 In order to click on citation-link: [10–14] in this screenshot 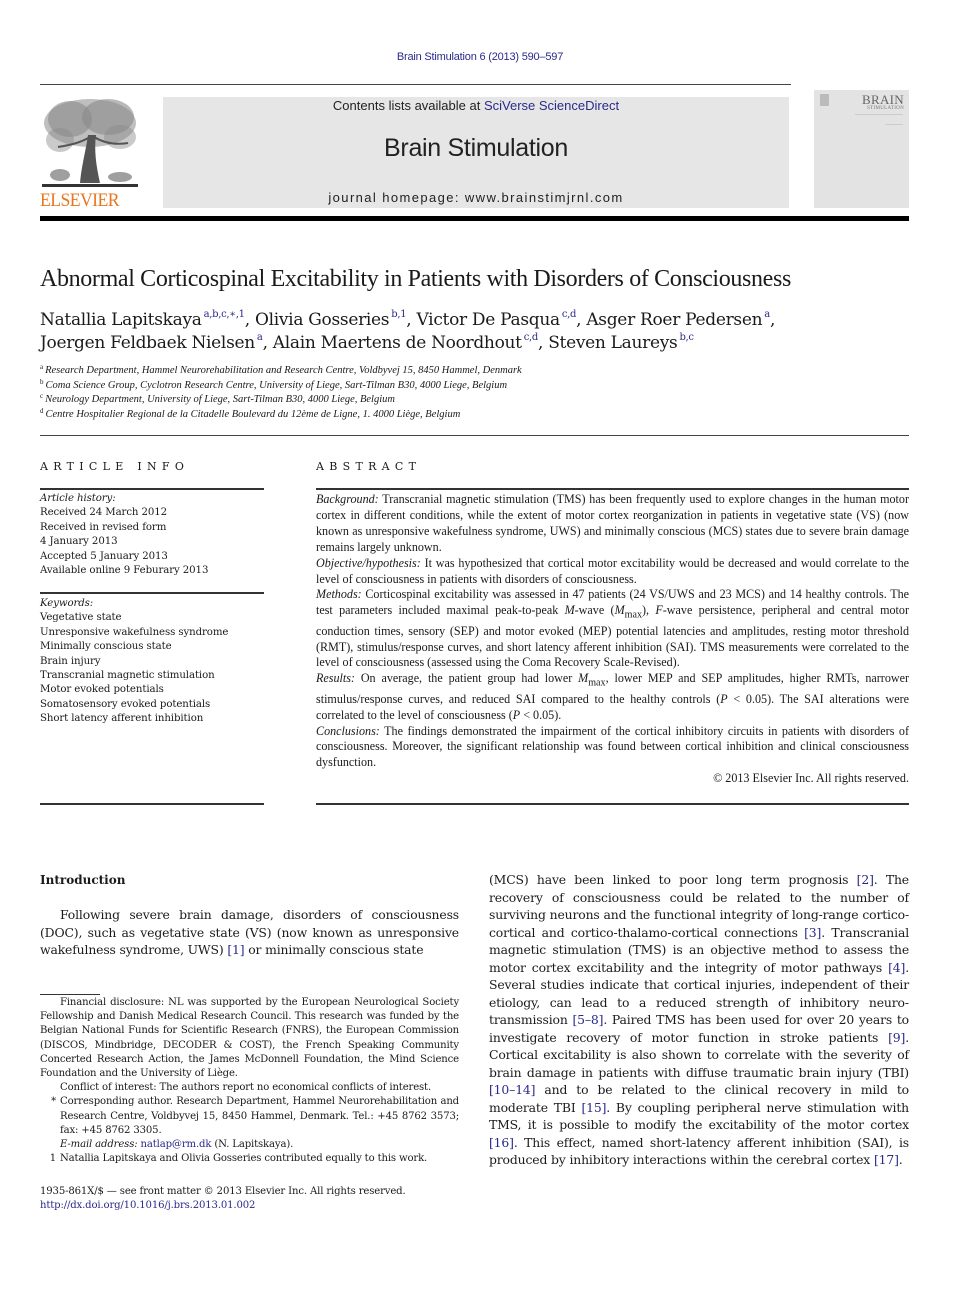, I will do `click(512, 1089)`.